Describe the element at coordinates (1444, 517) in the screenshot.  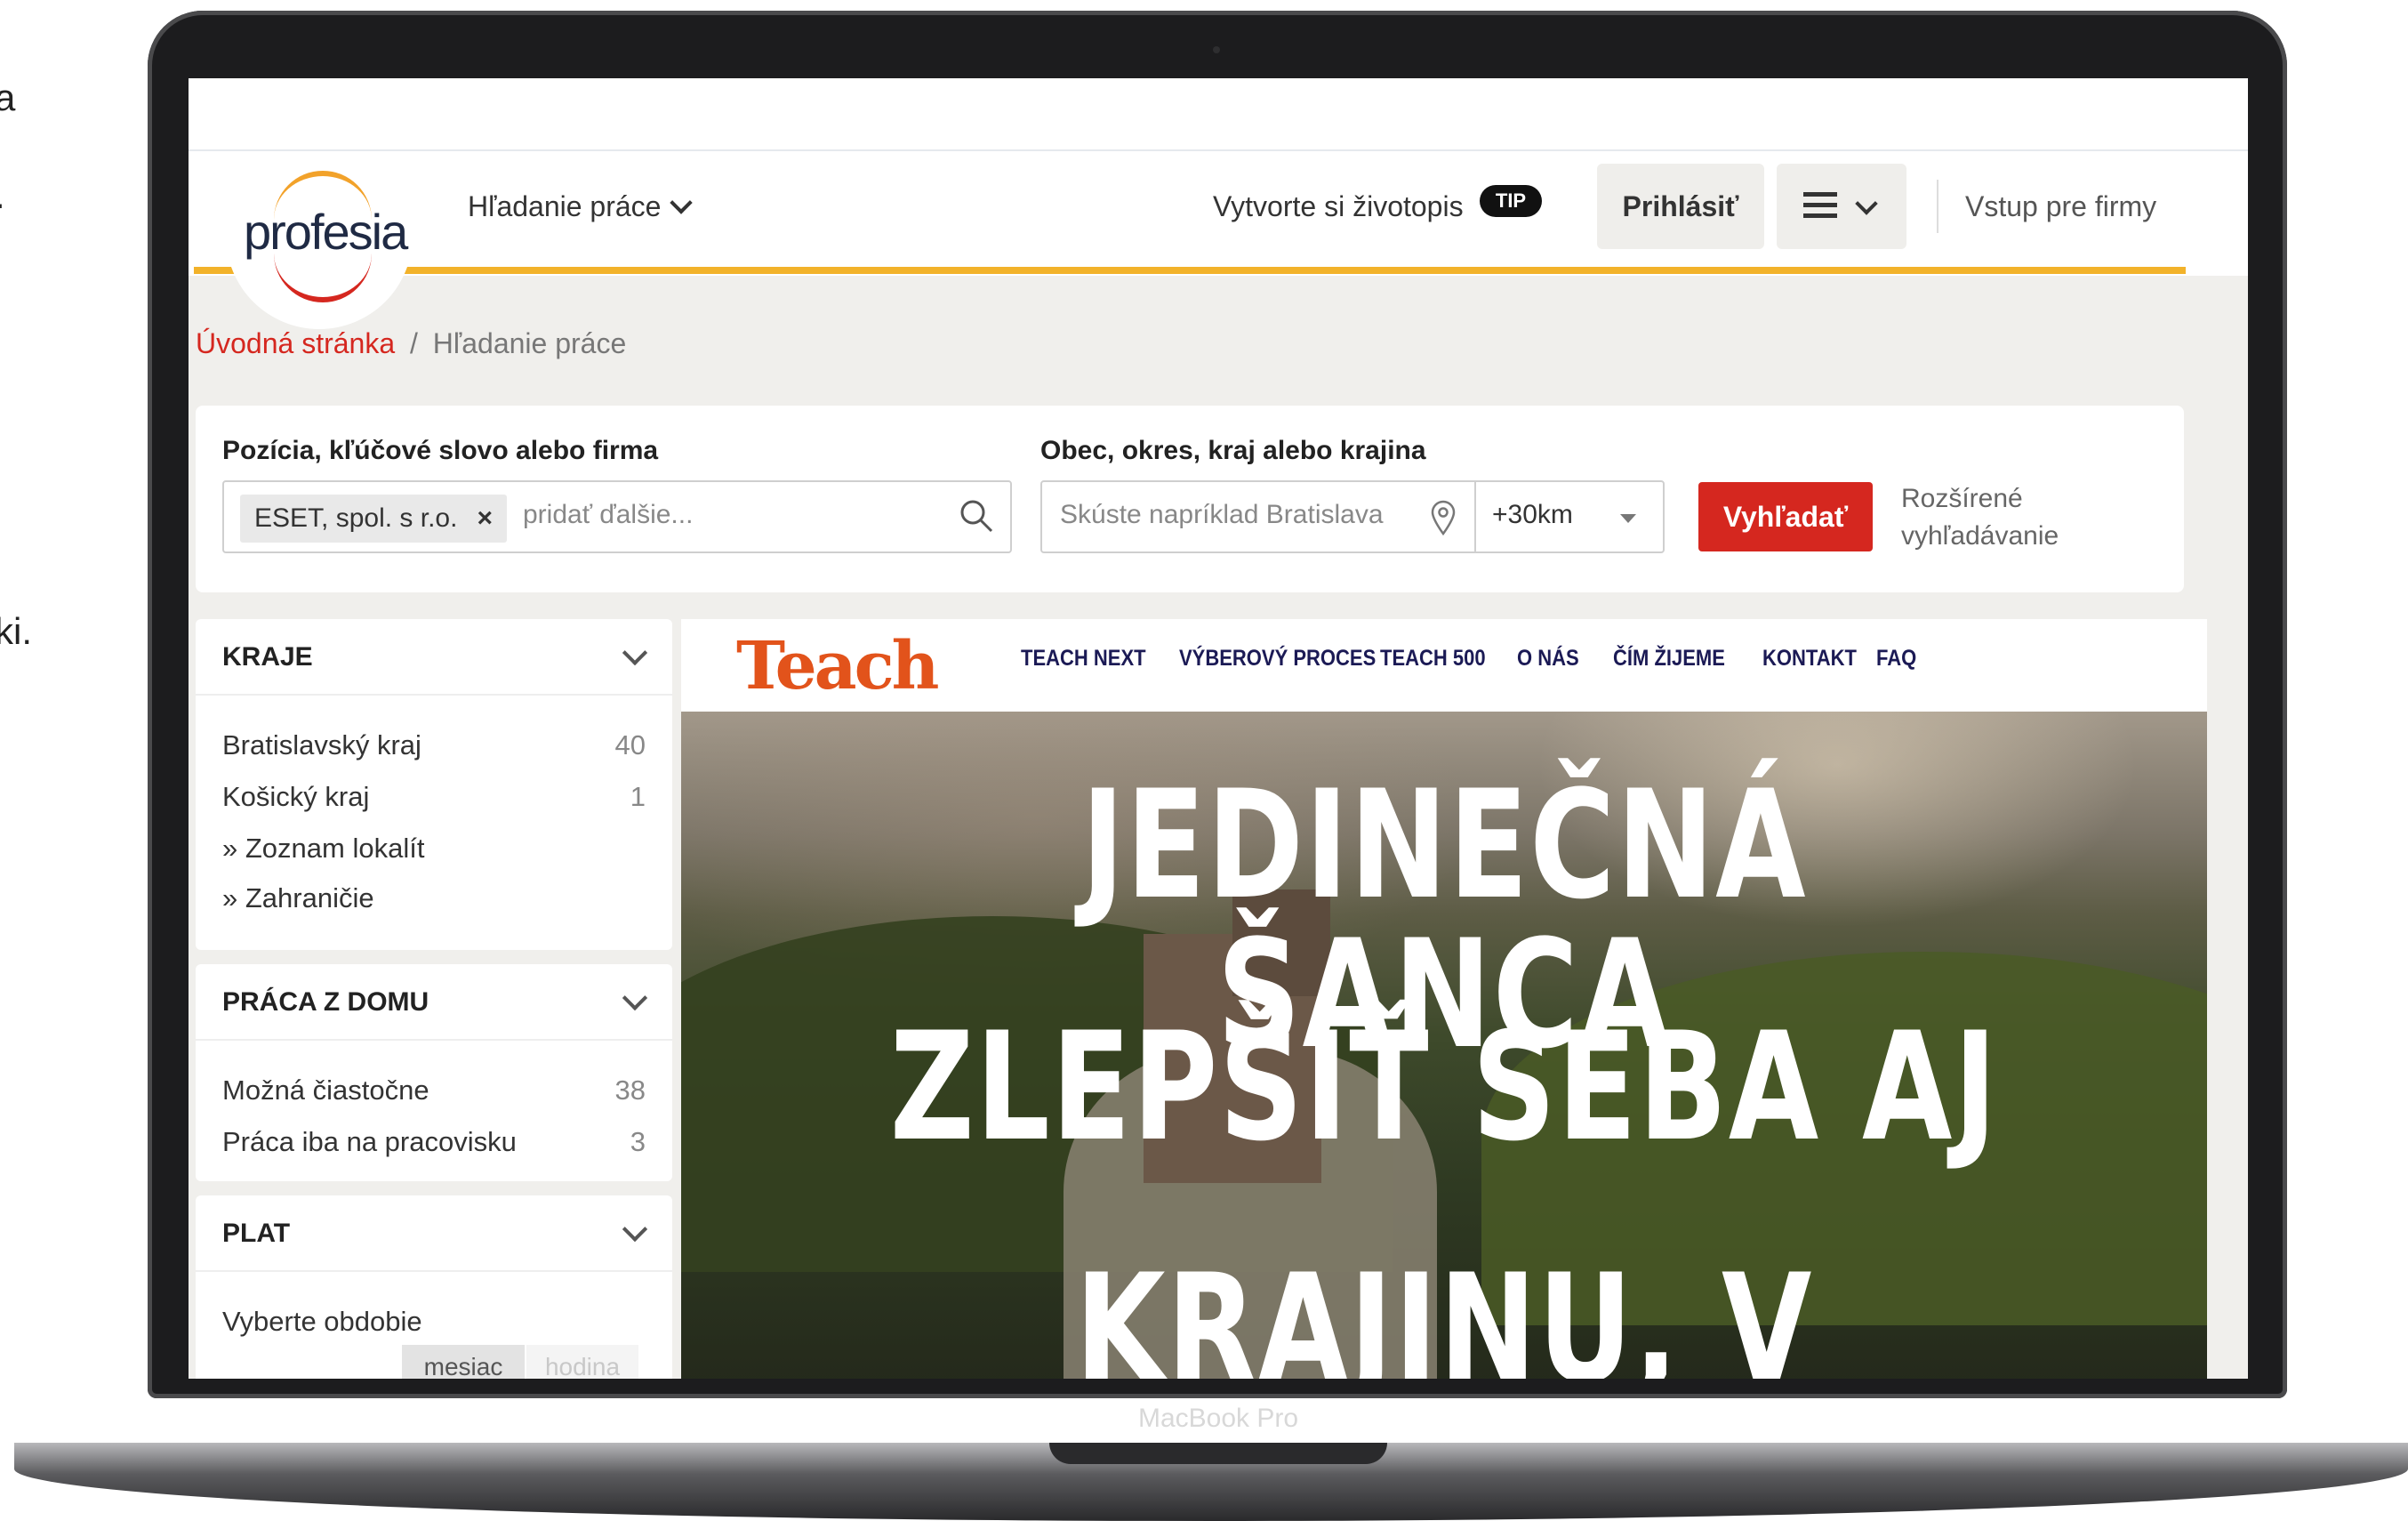
I see `location-pin-icon` at that location.